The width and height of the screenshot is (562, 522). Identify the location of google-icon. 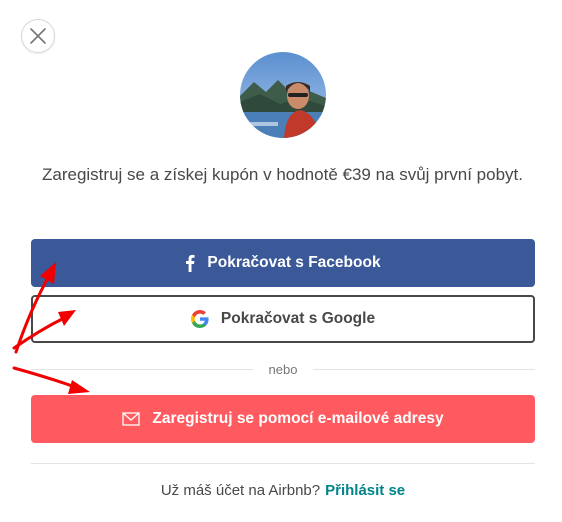
(199, 319).